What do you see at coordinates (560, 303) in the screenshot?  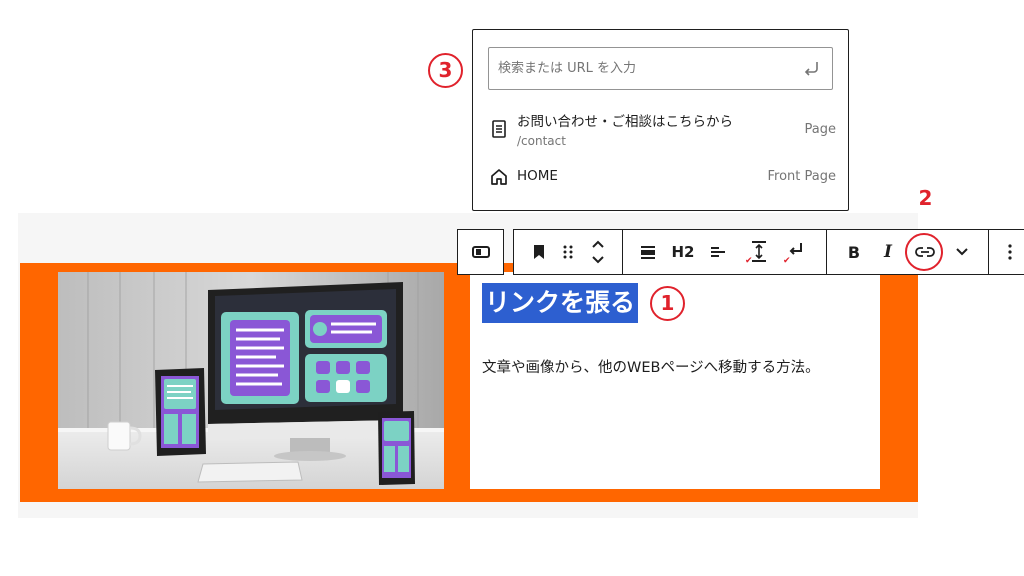 I see `selected-heading: リンクを張る` at bounding box center [560, 303].